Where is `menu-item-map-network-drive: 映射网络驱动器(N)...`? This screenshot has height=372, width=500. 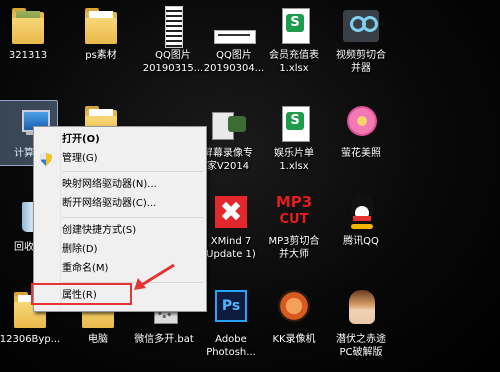 menu-item-map-network-drive: 映射网络驱动器(N)... is located at coordinates (109, 185).